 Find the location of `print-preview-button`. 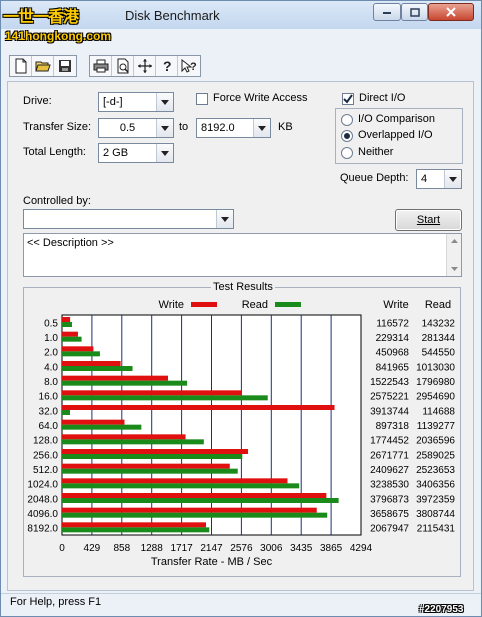

print-preview-button is located at coordinates (123, 66).